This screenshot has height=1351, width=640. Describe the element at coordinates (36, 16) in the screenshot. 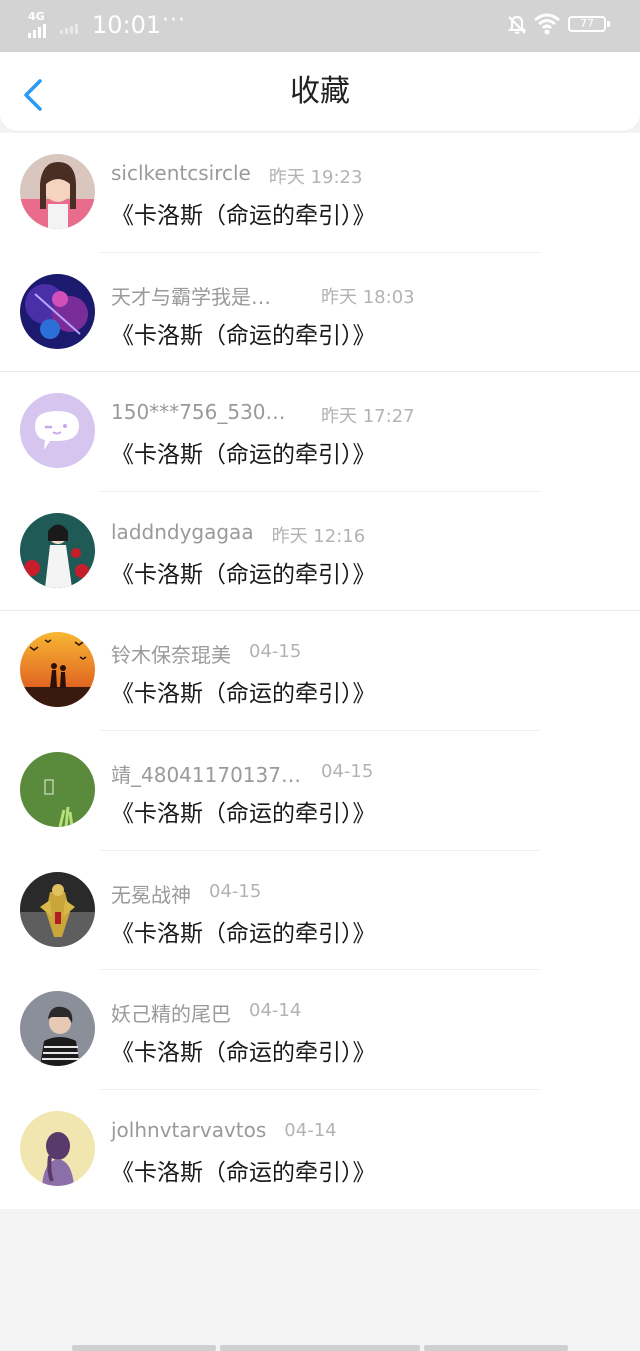

I see `network-type: 4G` at that location.